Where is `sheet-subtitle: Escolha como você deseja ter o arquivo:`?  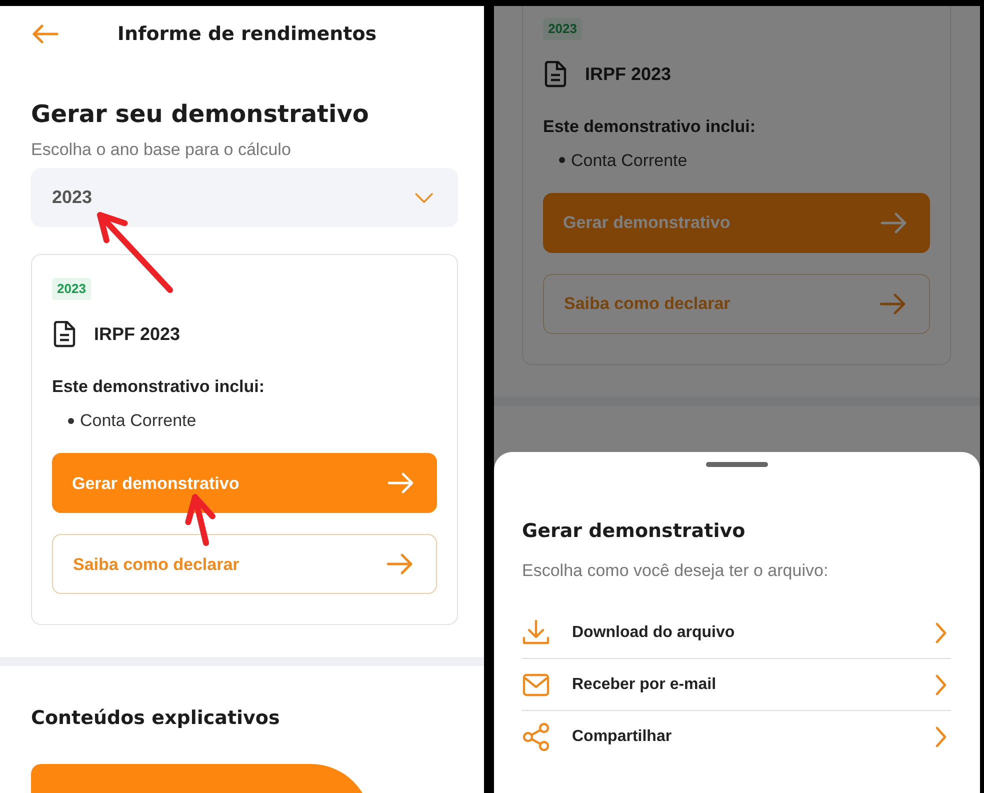
sheet-subtitle: Escolha como você deseja ter o arquivo: is located at coordinates (676, 571).